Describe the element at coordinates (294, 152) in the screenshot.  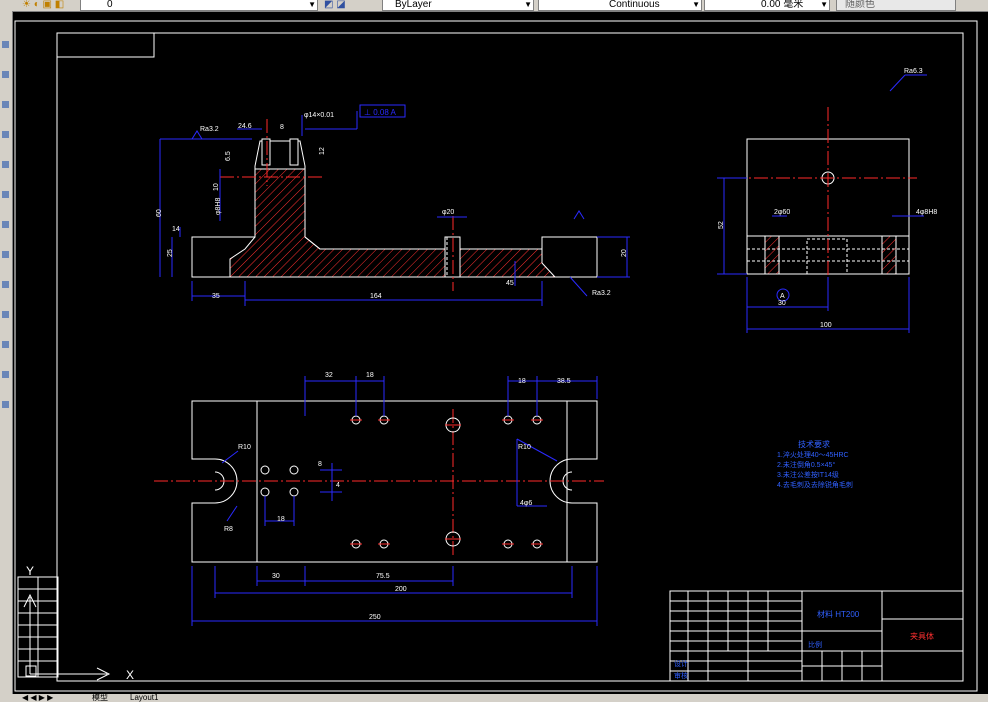
I see `slot-right` at that location.